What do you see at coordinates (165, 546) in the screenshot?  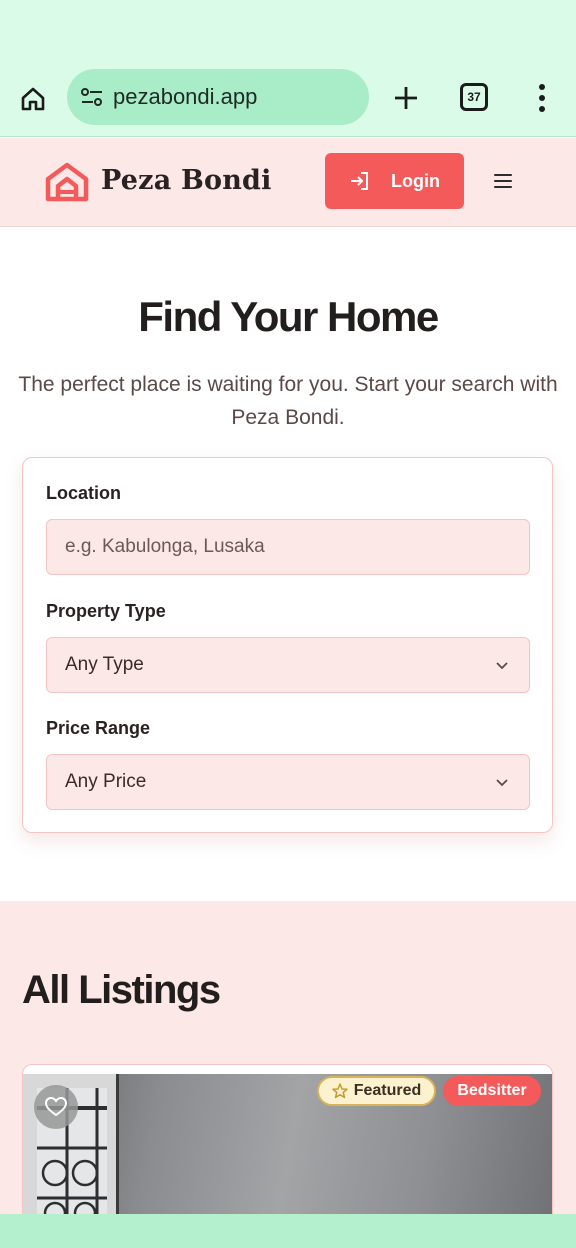 I see `location-placeholder: e.g. Kabulonga, Lusaka` at bounding box center [165, 546].